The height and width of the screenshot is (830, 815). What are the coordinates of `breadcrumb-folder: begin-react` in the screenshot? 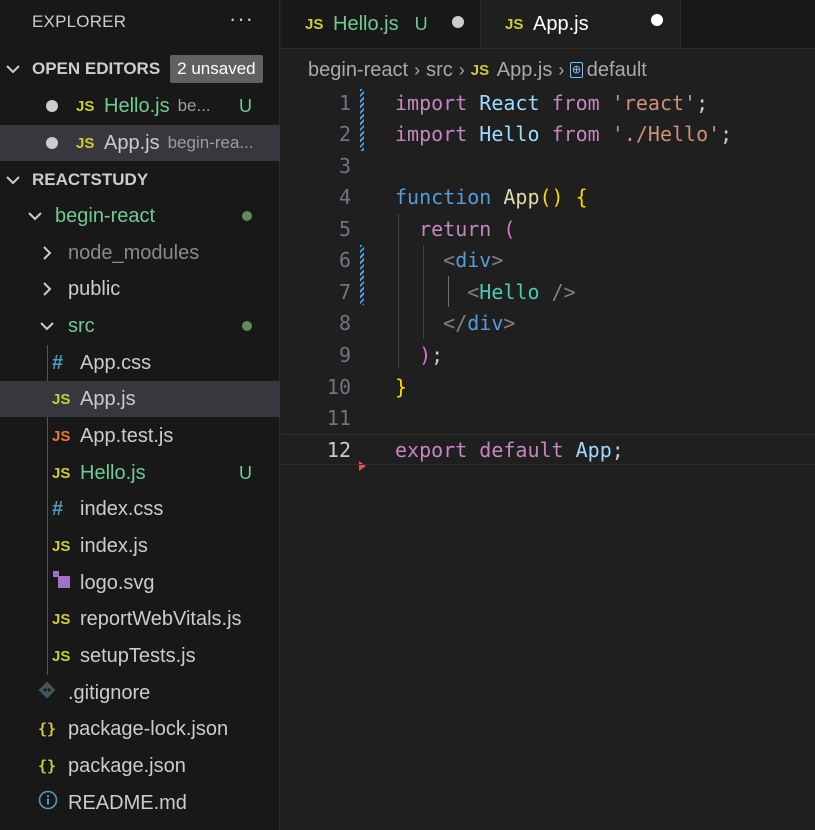 It's located at (358, 70).